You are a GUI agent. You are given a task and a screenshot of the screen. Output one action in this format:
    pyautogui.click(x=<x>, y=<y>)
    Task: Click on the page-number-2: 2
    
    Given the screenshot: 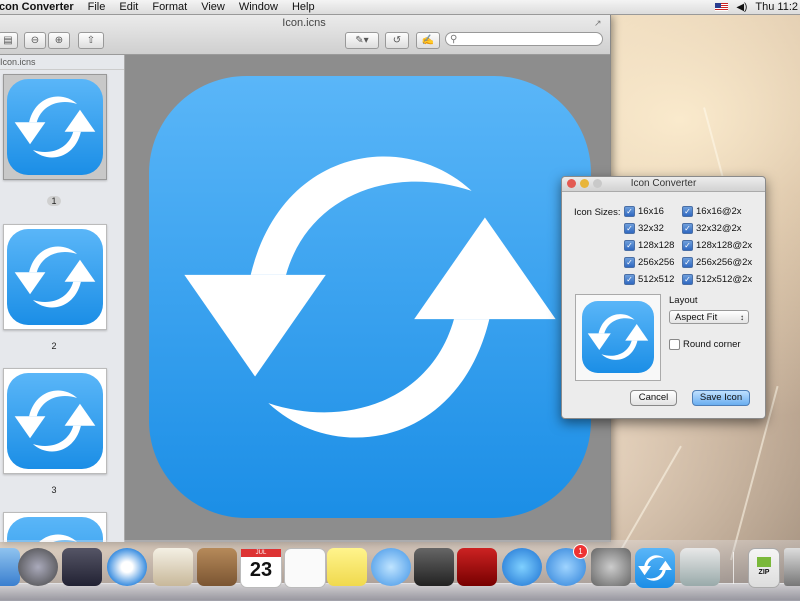 What is the action you would take?
    pyautogui.click(x=54, y=346)
    